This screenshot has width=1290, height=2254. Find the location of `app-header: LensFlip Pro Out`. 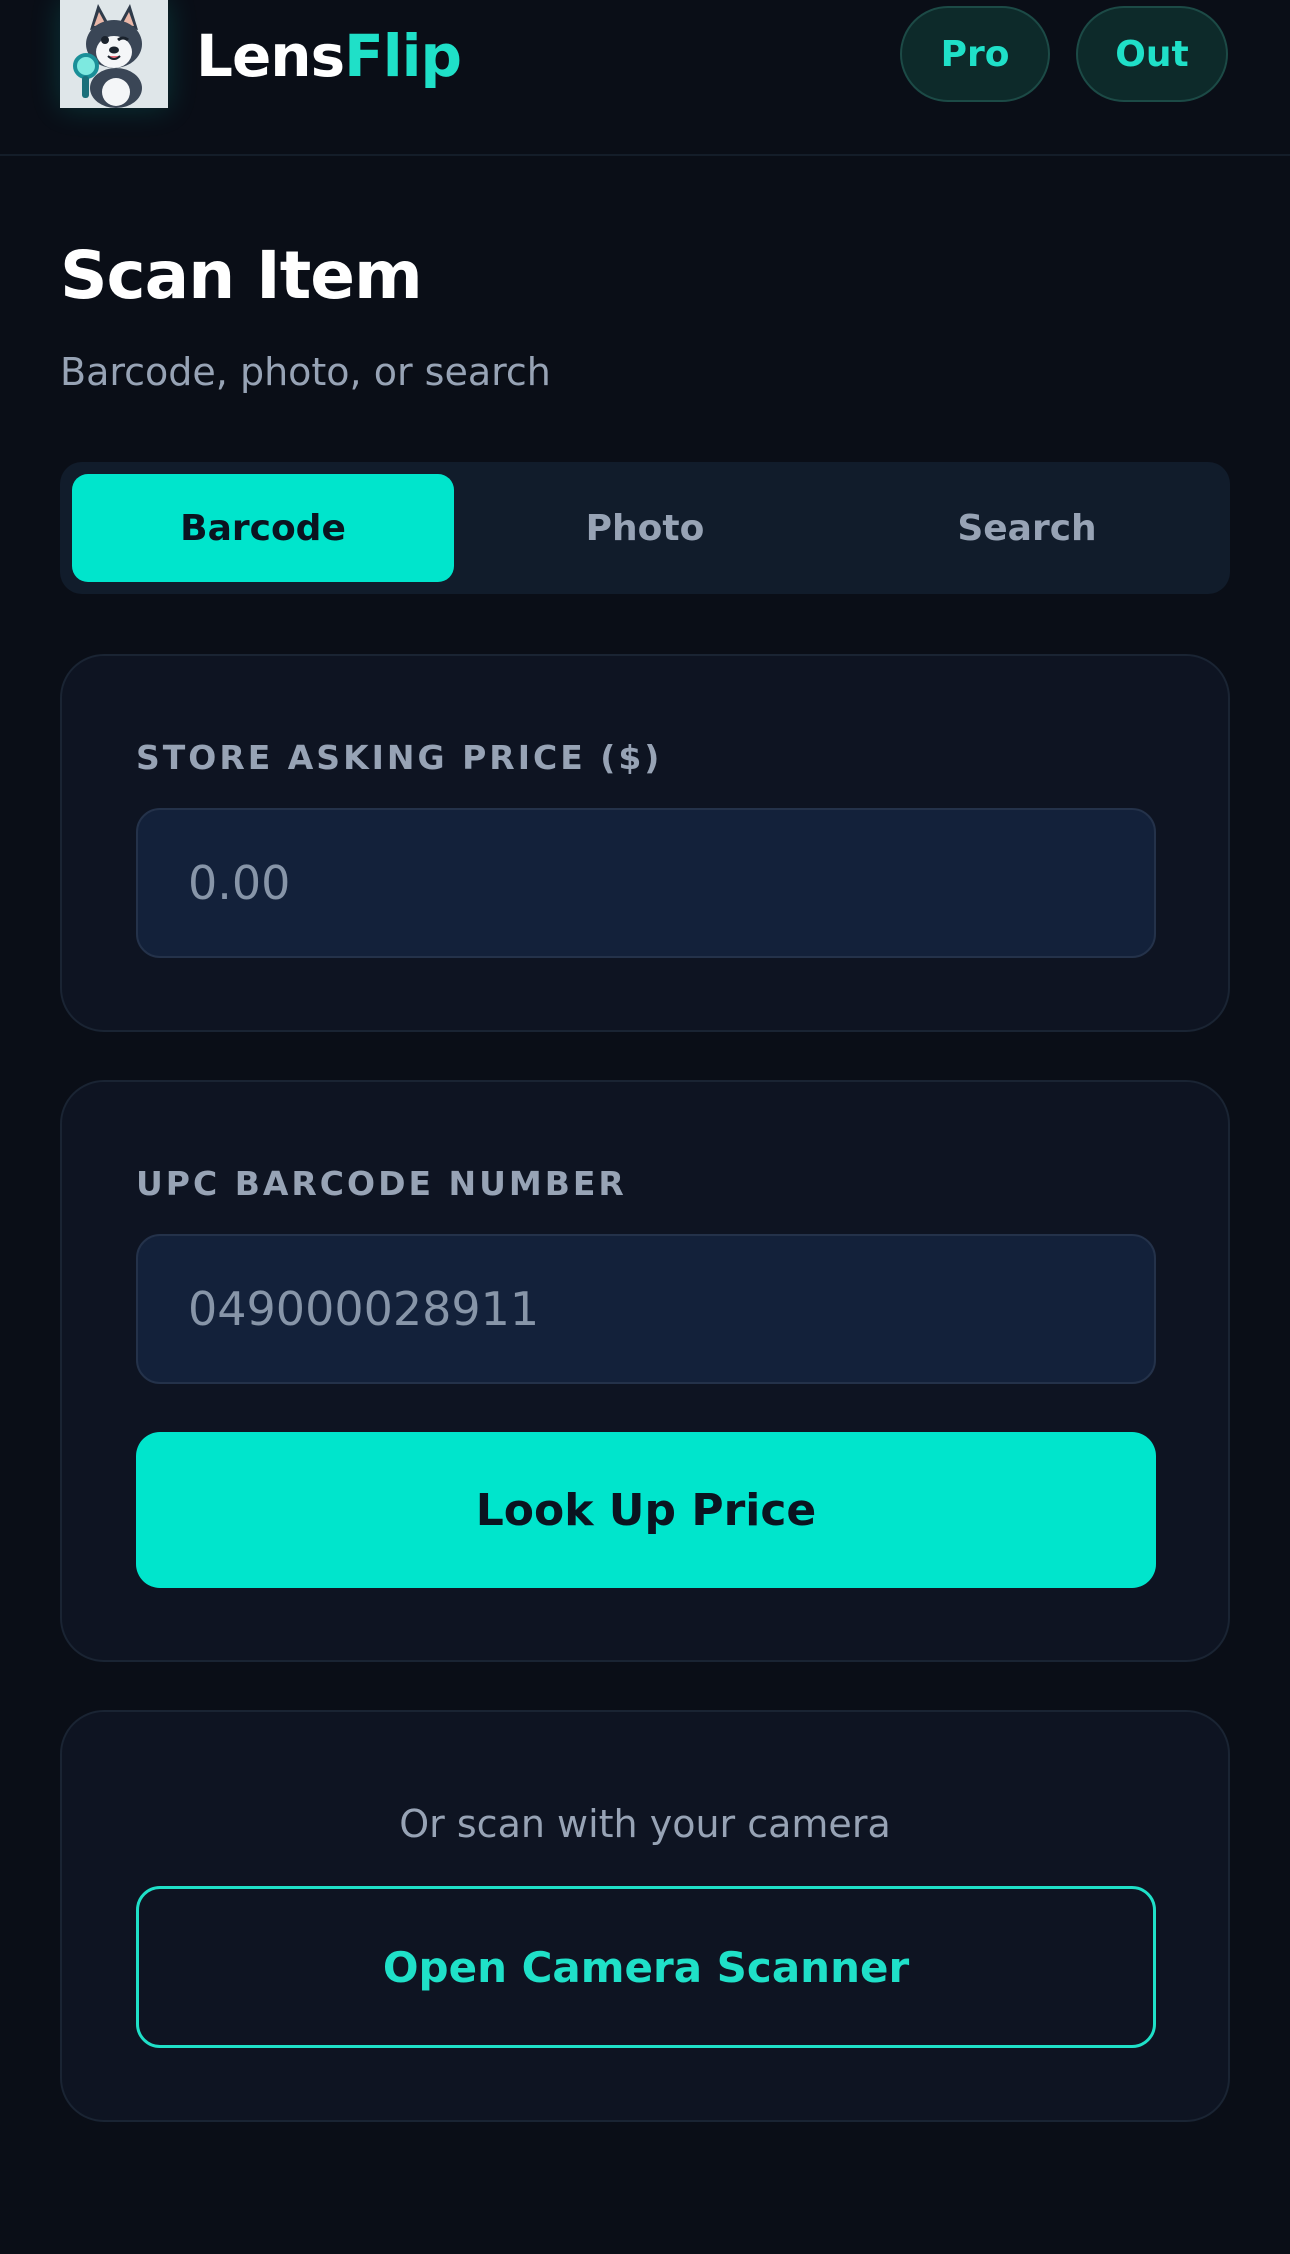

app-header: LensFlip Pro Out is located at coordinates (645, 78).